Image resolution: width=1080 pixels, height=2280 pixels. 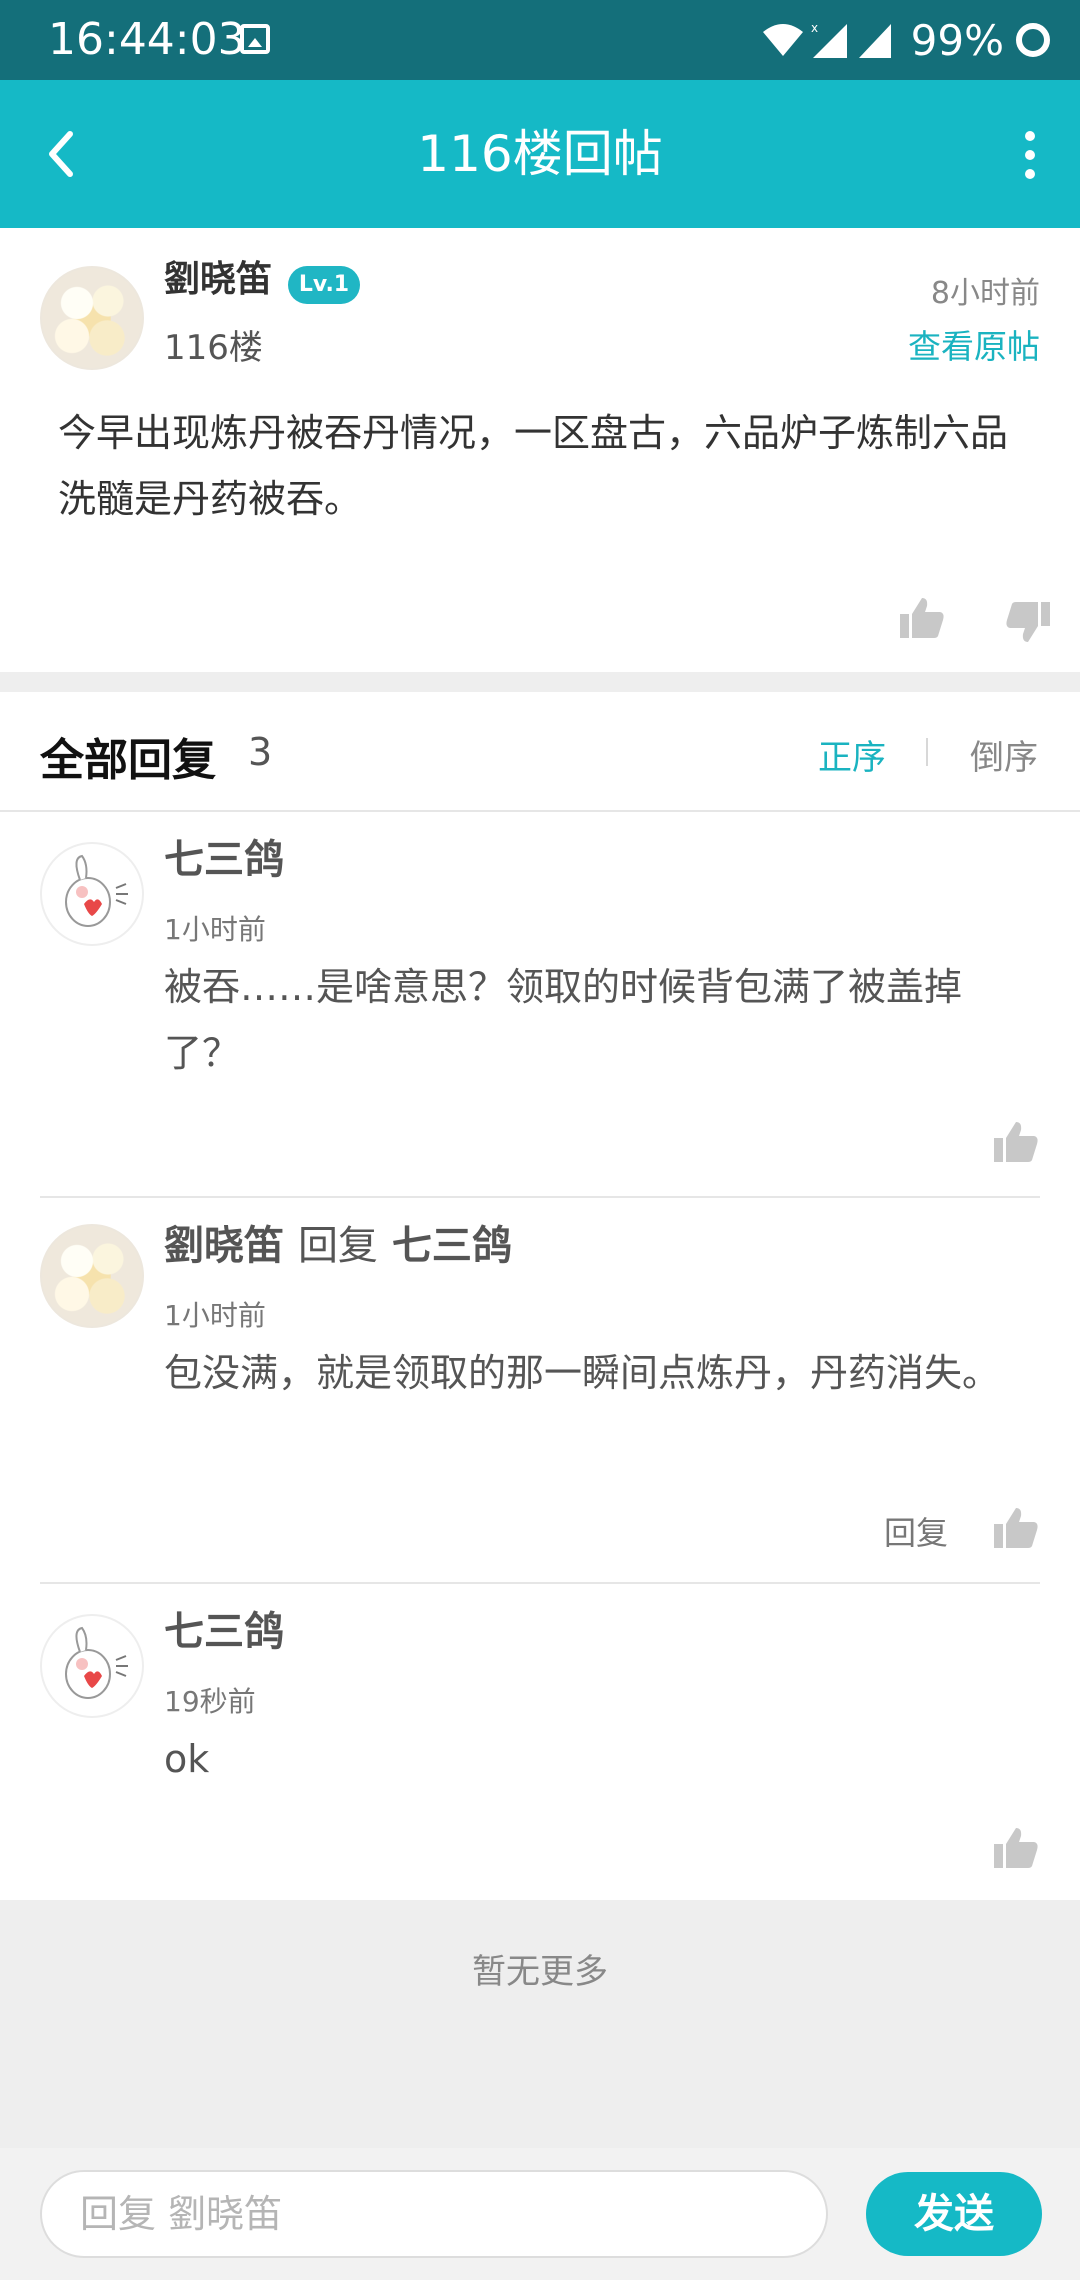 What do you see at coordinates (187, 1759) in the screenshot?
I see `reply-text: ok` at bounding box center [187, 1759].